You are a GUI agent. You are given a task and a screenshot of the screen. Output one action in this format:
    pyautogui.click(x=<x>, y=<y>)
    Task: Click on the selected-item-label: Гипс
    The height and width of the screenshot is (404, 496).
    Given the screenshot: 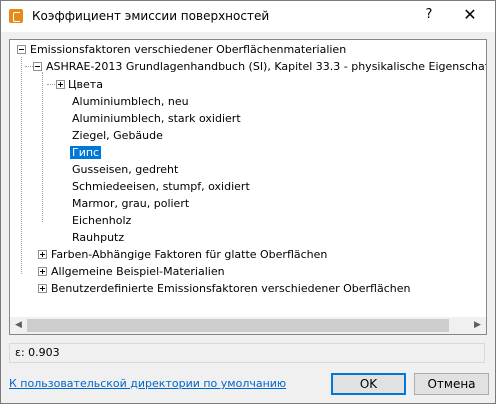 What is the action you would take?
    pyautogui.click(x=86, y=152)
    